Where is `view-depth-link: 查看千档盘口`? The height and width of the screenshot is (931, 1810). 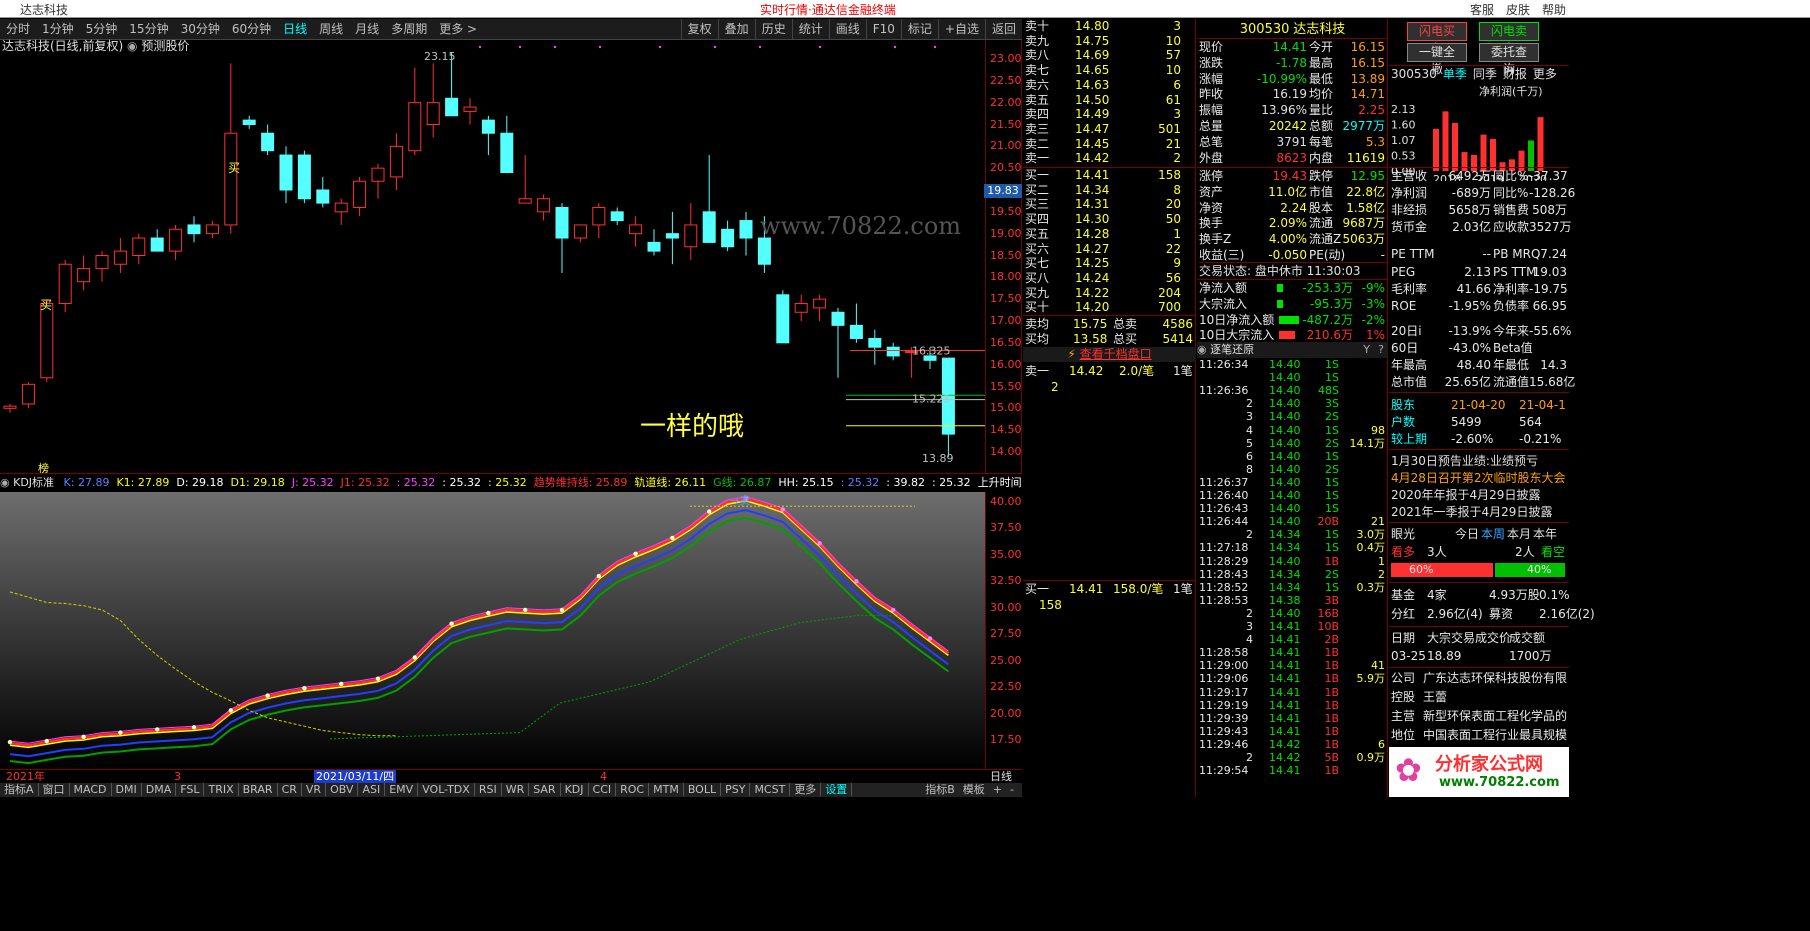 view-depth-link: 查看千档盘口 is located at coordinates (1116, 354).